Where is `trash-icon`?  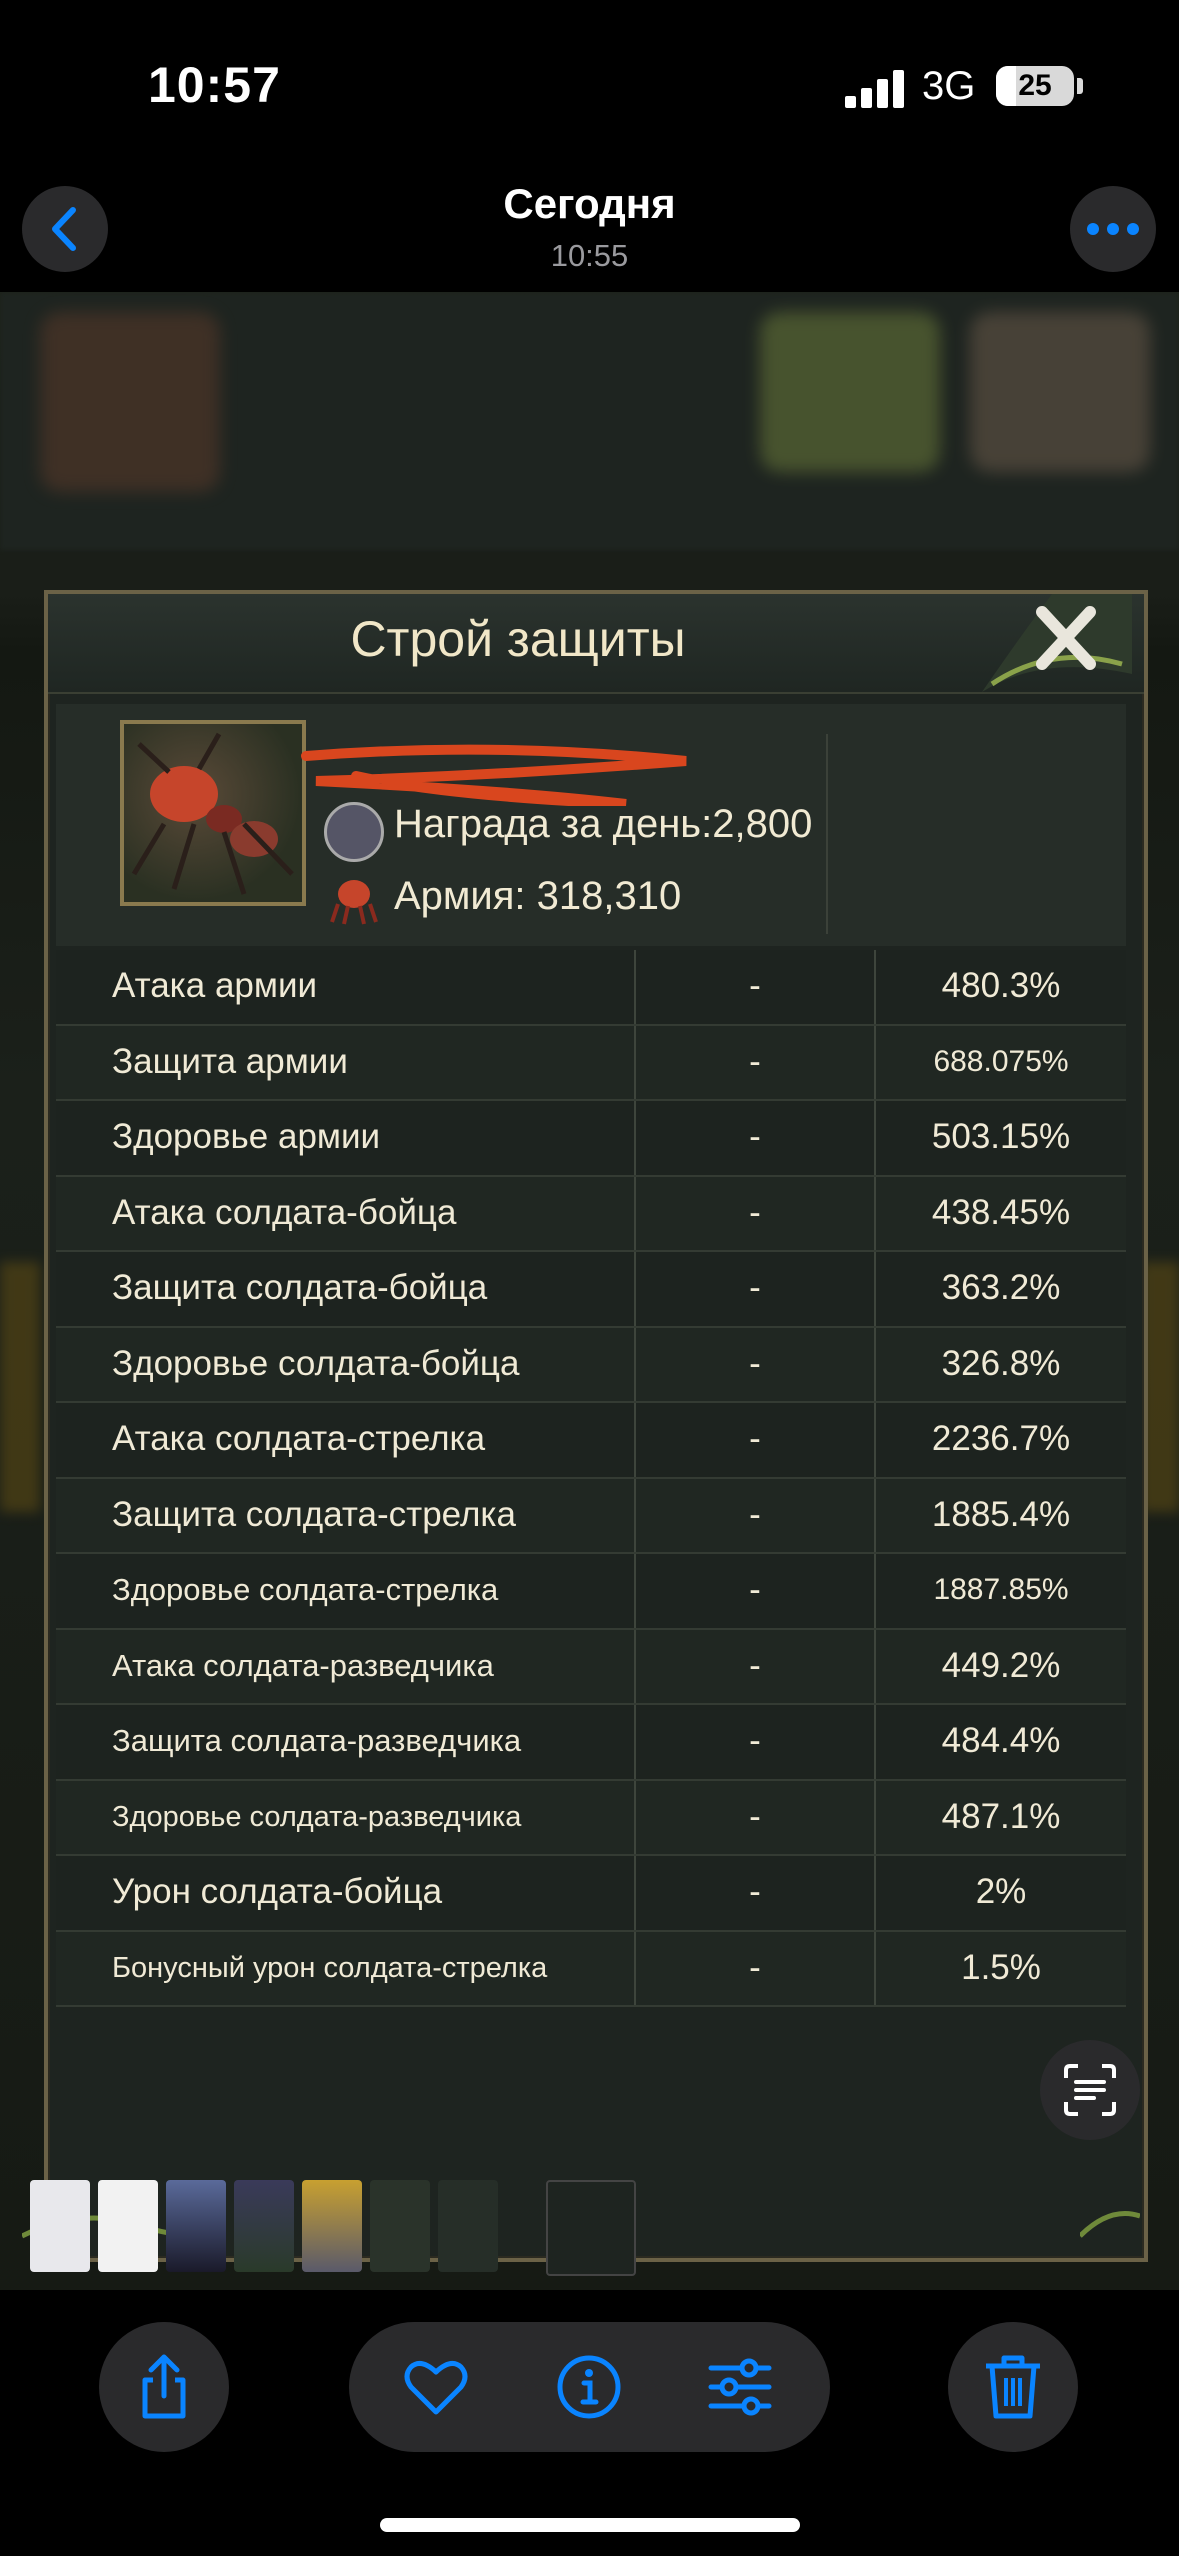 trash-icon is located at coordinates (1013, 2387).